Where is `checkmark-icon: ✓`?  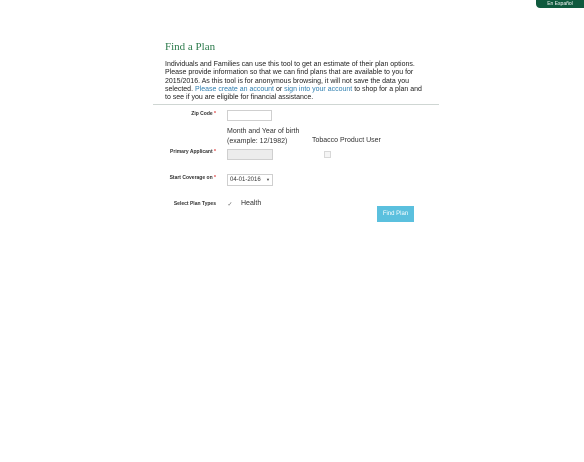
checkmark-icon: ✓ is located at coordinates (230, 205).